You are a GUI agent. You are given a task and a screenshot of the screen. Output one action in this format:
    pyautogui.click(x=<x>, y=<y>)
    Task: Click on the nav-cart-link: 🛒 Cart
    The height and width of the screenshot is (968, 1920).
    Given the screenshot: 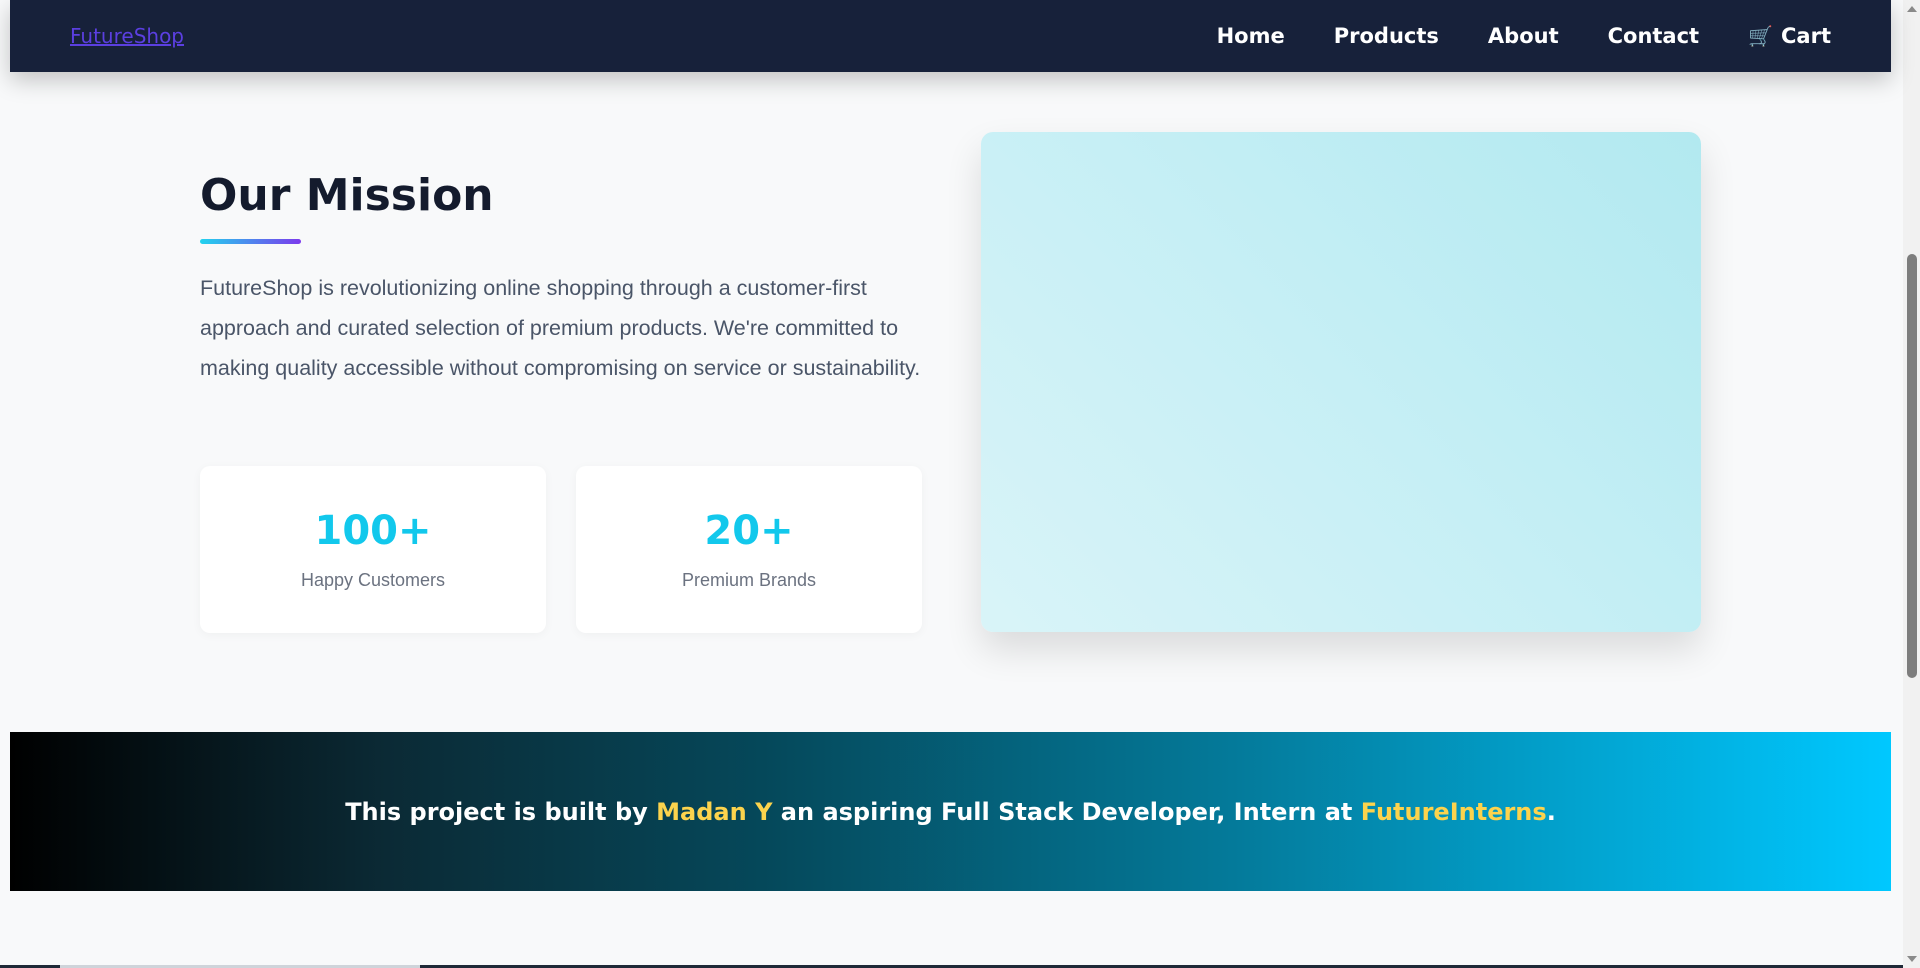 What is the action you would take?
    pyautogui.click(x=1789, y=36)
    